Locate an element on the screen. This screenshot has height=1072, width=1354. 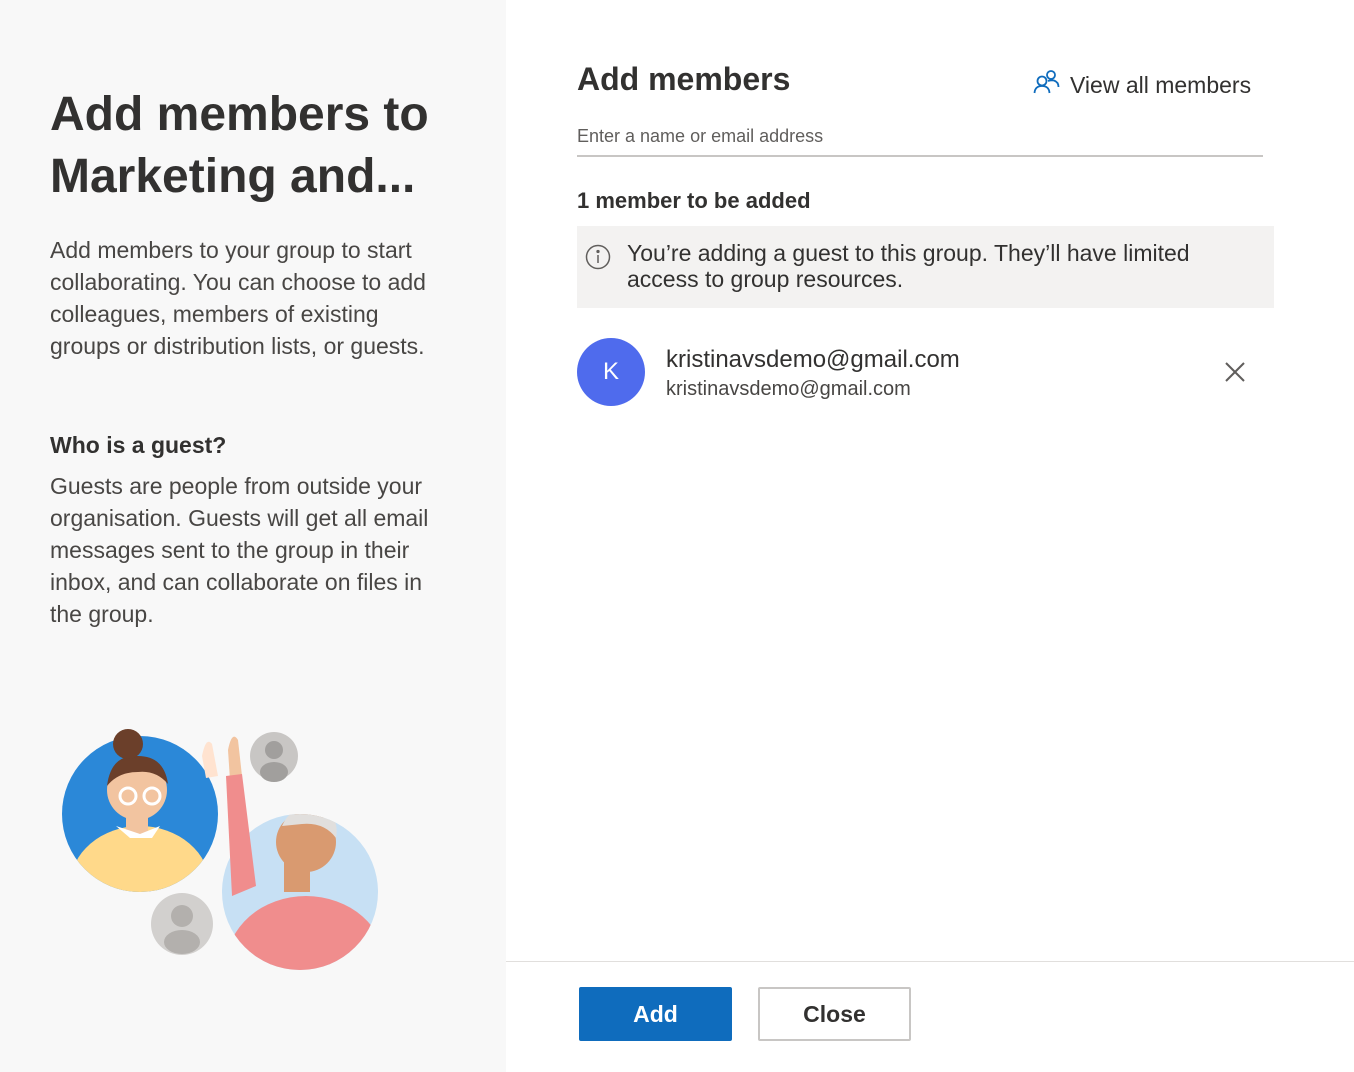
avatar: K is located at coordinates (611, 372).